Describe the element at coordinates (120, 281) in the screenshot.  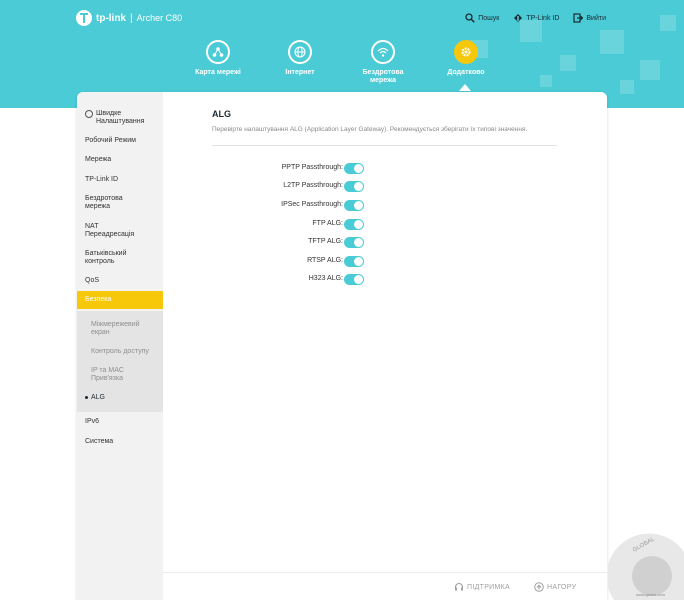
I see `sidebar-item-qos: QoS` at that location.